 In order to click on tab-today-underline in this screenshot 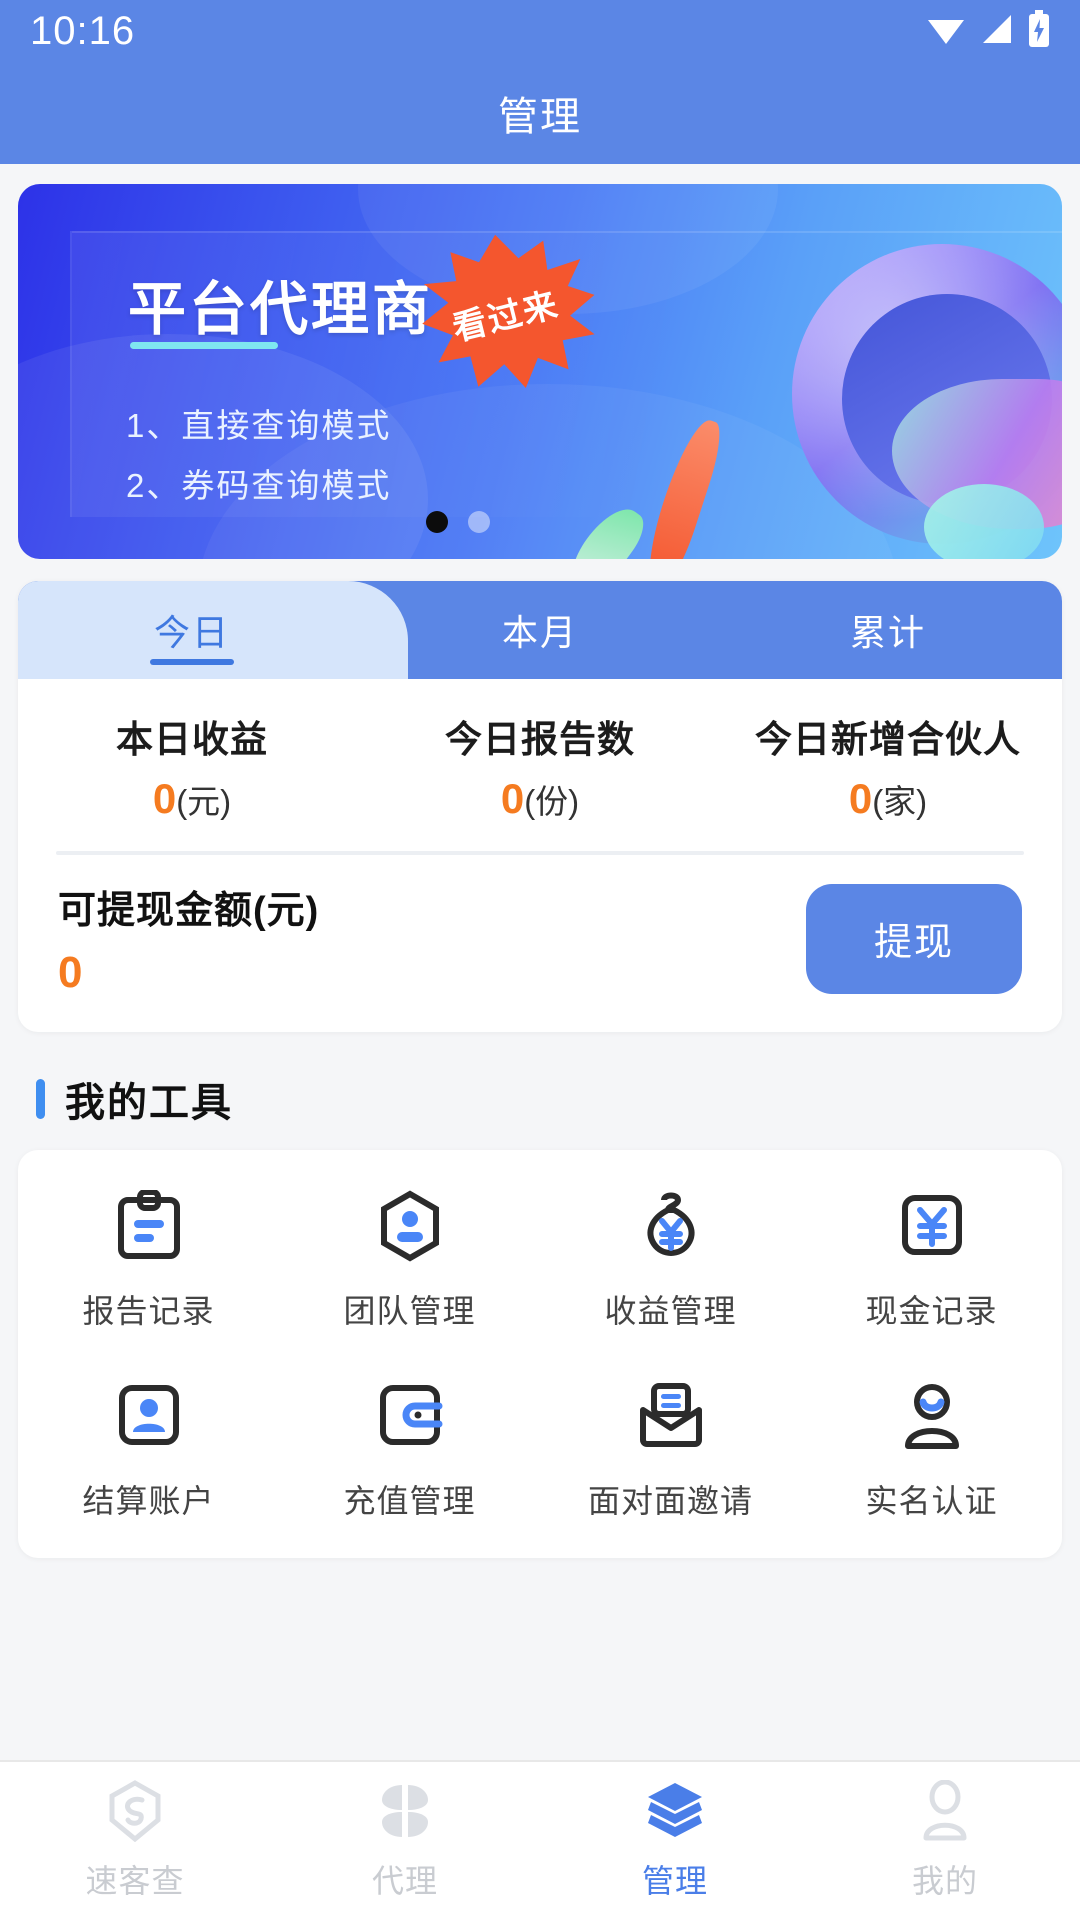, I will do `click(192, 662)`.